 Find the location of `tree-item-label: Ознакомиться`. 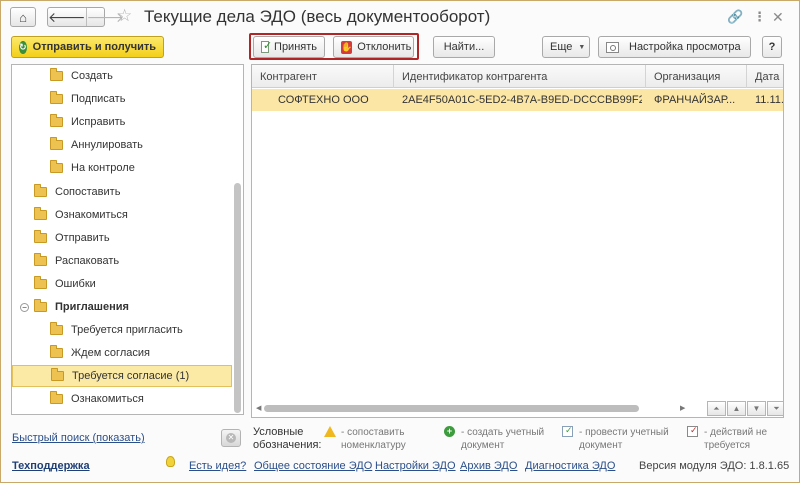

tree-item-label: Ознакомиться is located at coordinates (107, 399).